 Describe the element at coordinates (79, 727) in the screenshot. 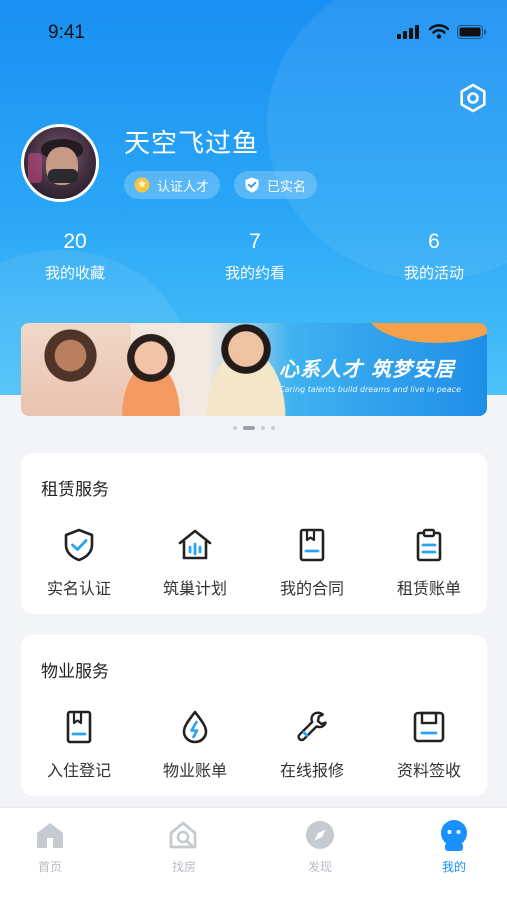

I see `bookmark-icon` at that location.